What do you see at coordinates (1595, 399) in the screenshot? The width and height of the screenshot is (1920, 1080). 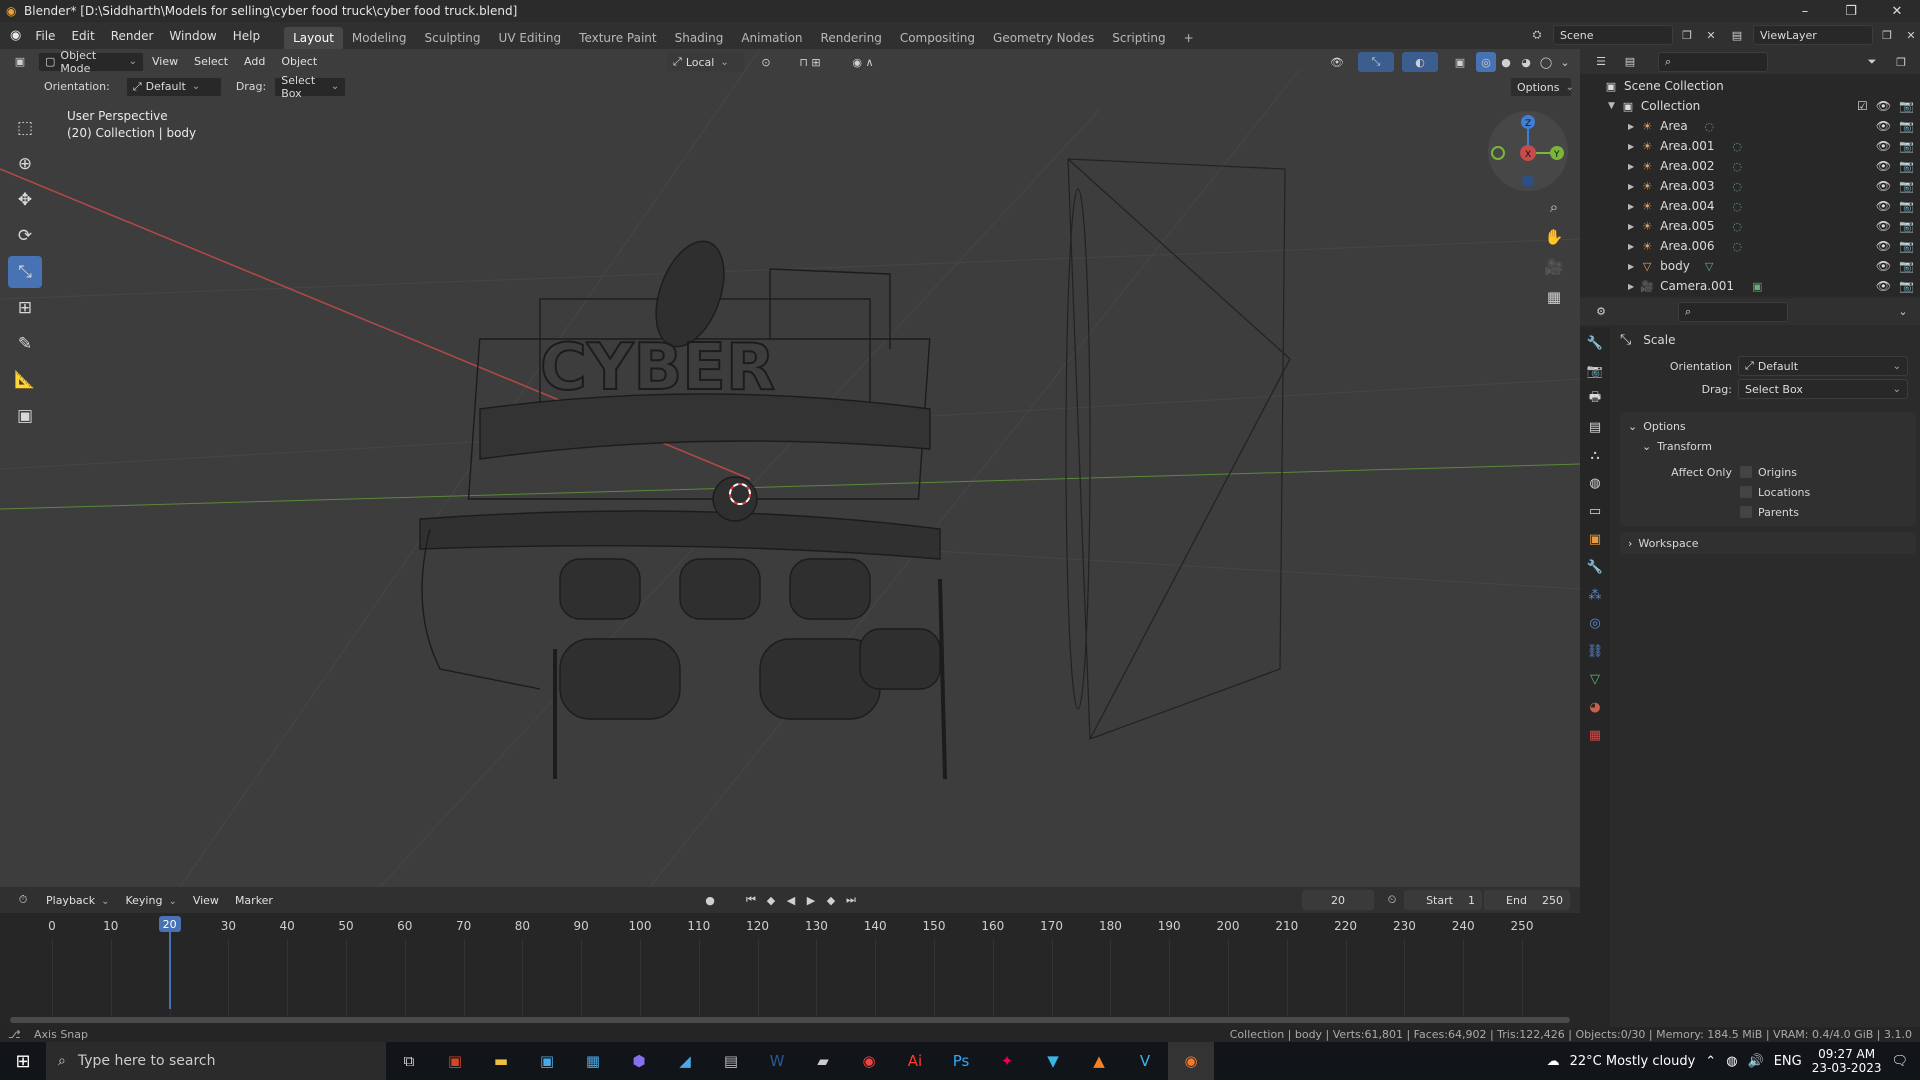 I see `output-tab-icon: 🖶` at bounding box center [1595, 399].